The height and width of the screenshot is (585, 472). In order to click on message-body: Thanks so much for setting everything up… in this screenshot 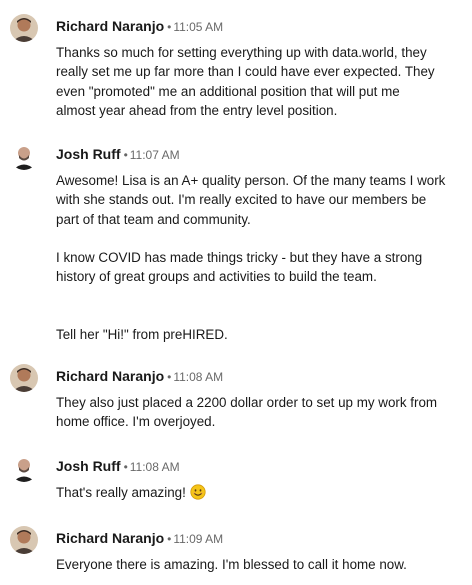, I will do `click(261, 81)`.